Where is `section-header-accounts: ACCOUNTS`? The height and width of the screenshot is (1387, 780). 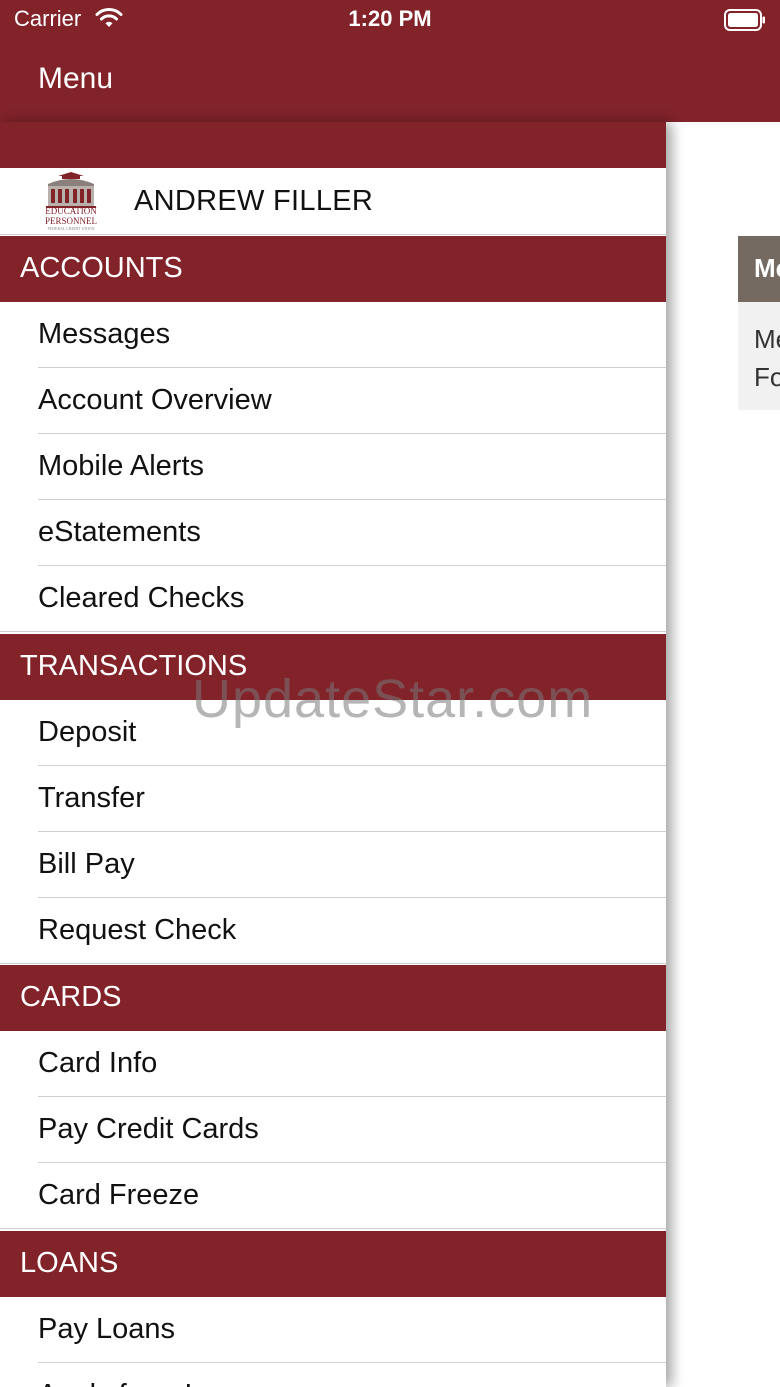 section-header-accounts: ACCOUNTS is located at coordinates (333, 269).